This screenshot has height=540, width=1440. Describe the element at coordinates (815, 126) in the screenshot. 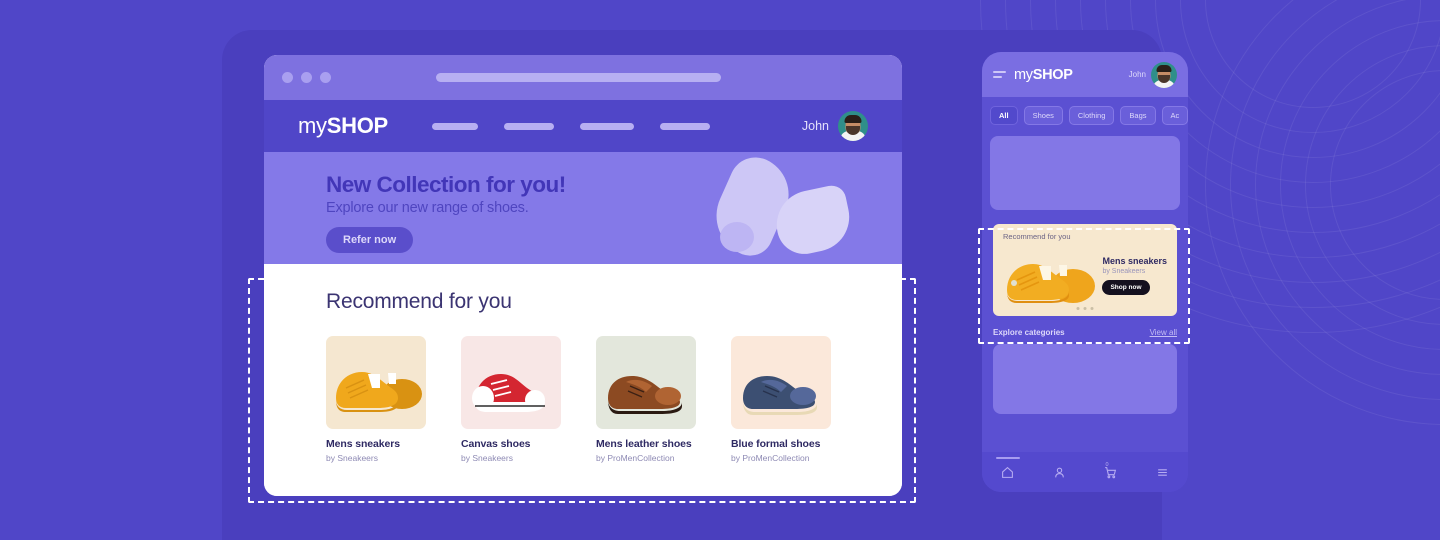

I see `nav-user-name: John` at that location.